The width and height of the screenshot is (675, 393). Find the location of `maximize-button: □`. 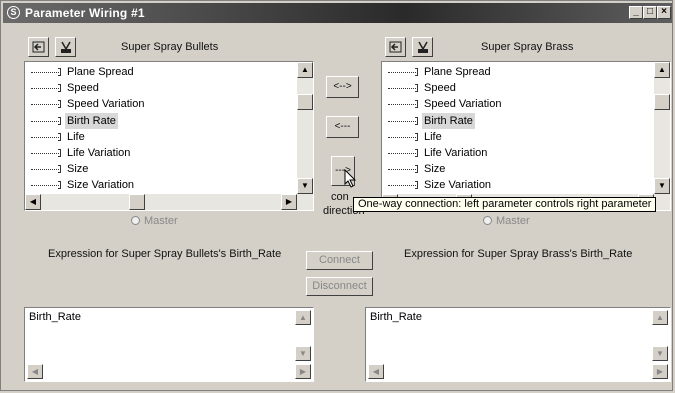

maximize-button: □ is located at coordinates (650, 12).